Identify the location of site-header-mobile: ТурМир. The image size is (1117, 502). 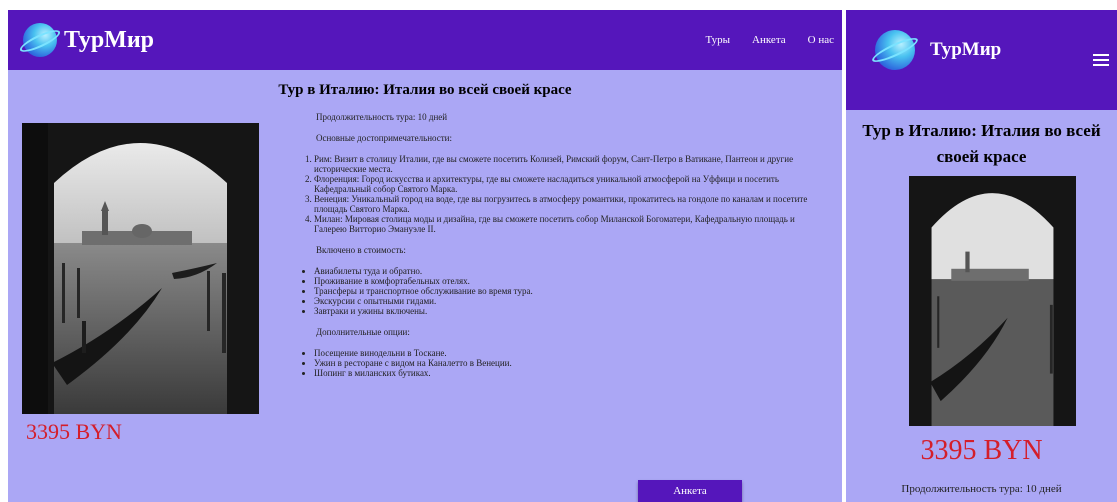
(981, 60).